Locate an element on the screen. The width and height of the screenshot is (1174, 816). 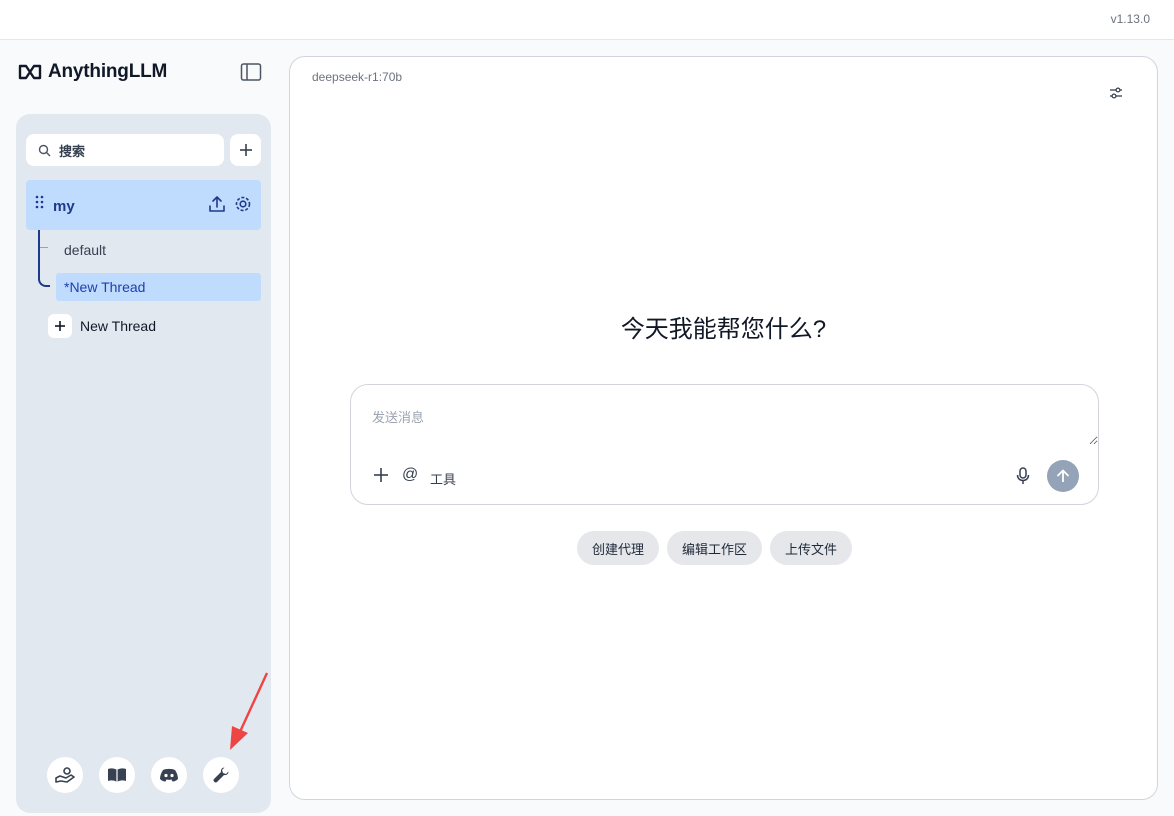
docs-book-icon is located at coordinates (117, 775).